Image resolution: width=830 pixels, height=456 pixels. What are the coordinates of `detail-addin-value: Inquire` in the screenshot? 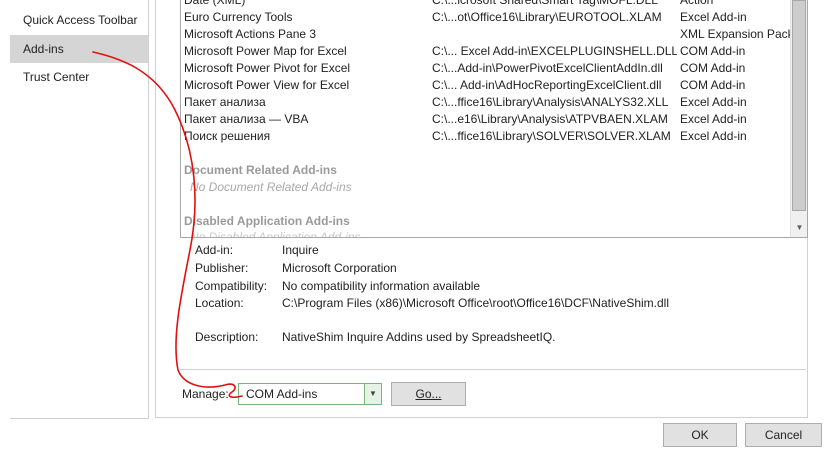 It's located at (300, 250).